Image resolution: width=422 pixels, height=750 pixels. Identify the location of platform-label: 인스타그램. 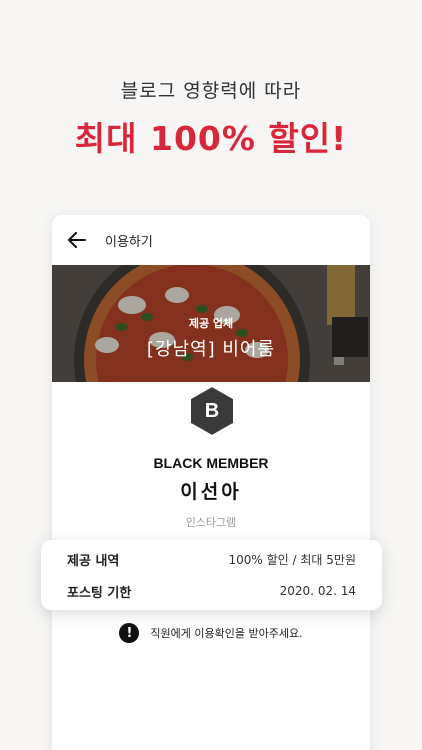
(211, 522).